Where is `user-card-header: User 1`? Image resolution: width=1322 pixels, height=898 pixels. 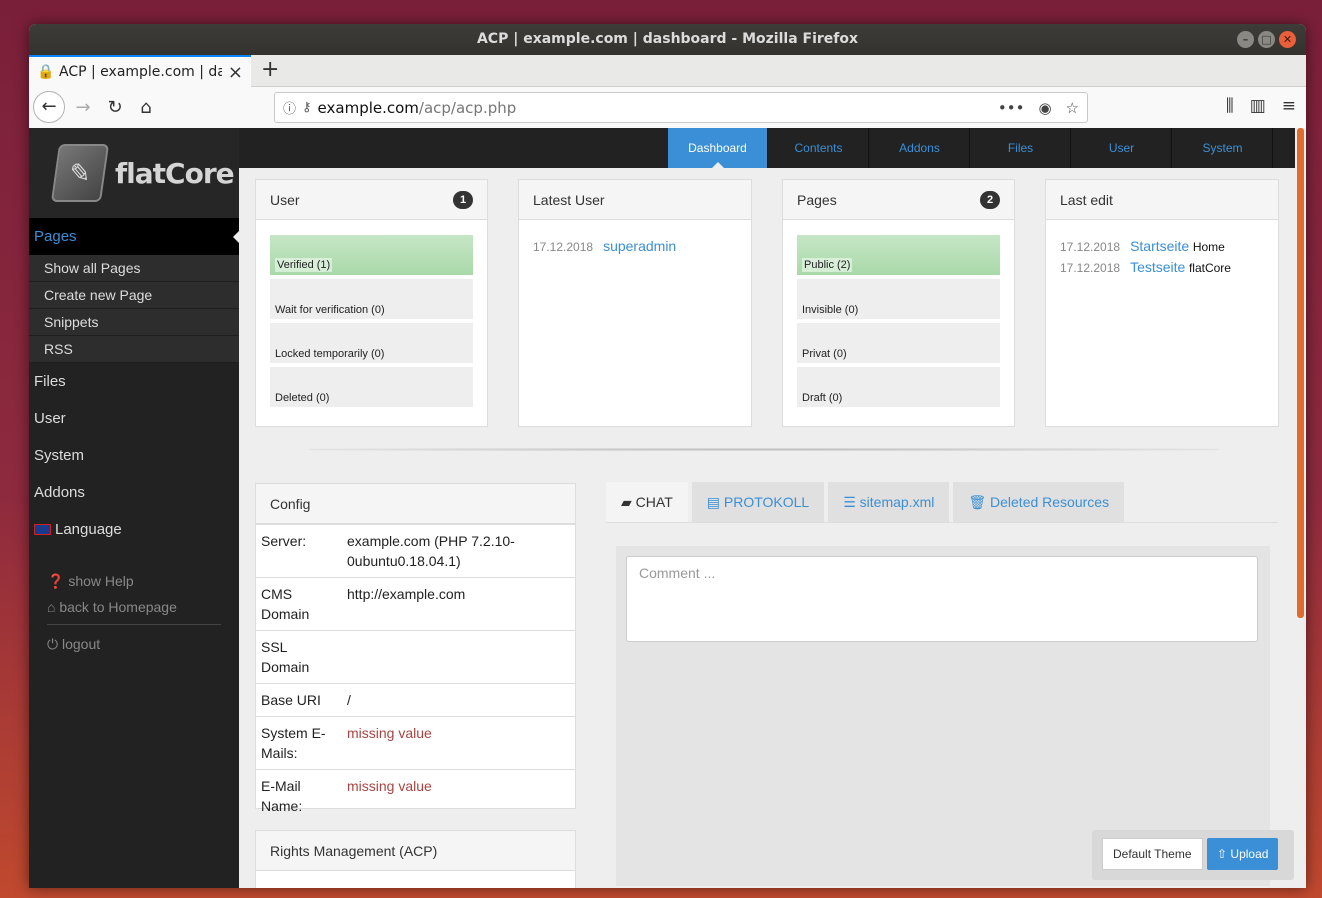 user-card-header: User 1 is located at coordinates (371, 200).